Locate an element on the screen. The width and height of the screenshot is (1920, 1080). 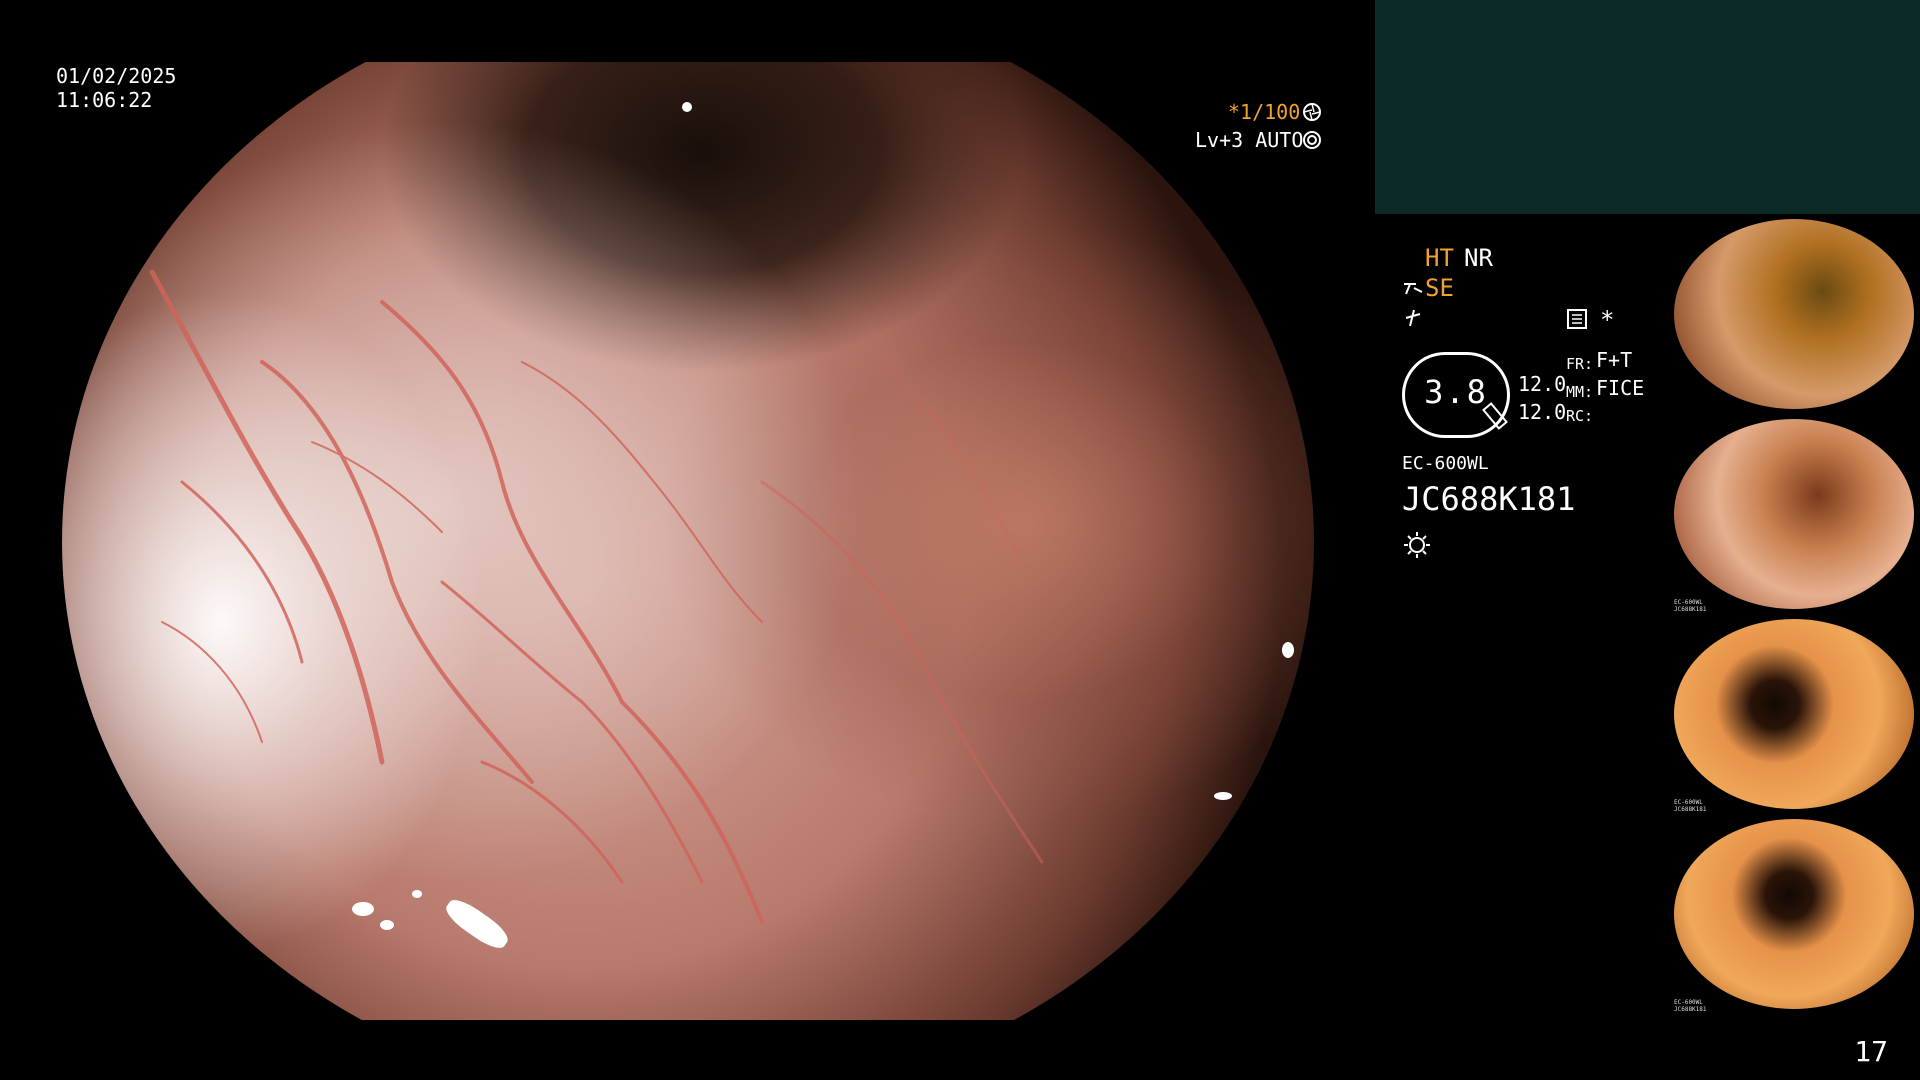
scope-model: EC-600WL is located at coordinates (1445, 463).